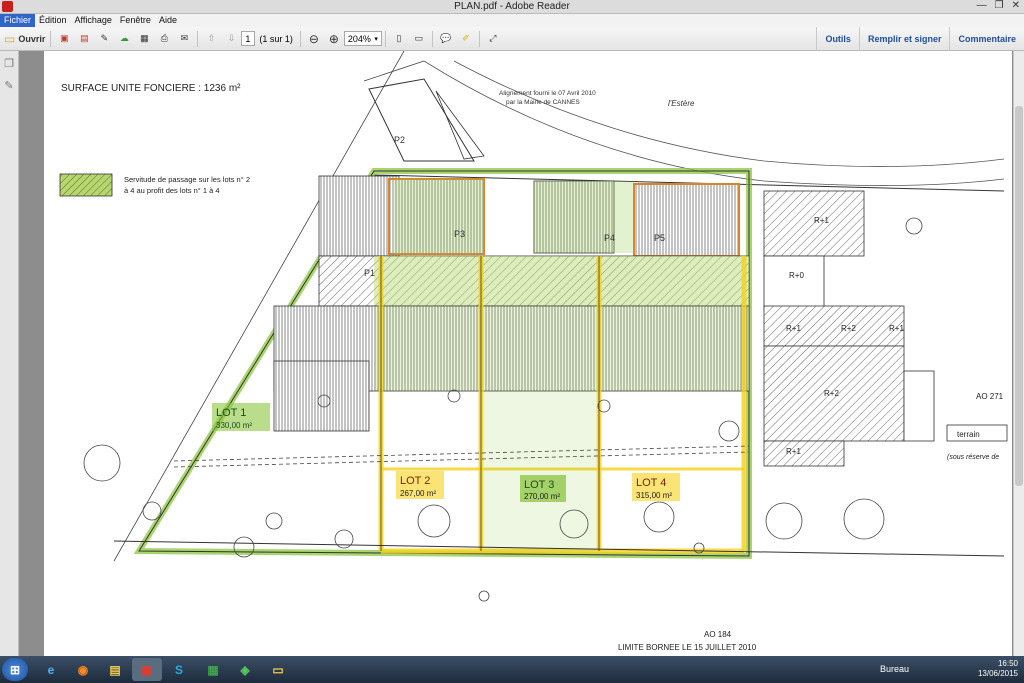  Describe the element at coordinates (654, 495) in the screenshot. I see `lot-4-area: 315,00 m²` at that location.